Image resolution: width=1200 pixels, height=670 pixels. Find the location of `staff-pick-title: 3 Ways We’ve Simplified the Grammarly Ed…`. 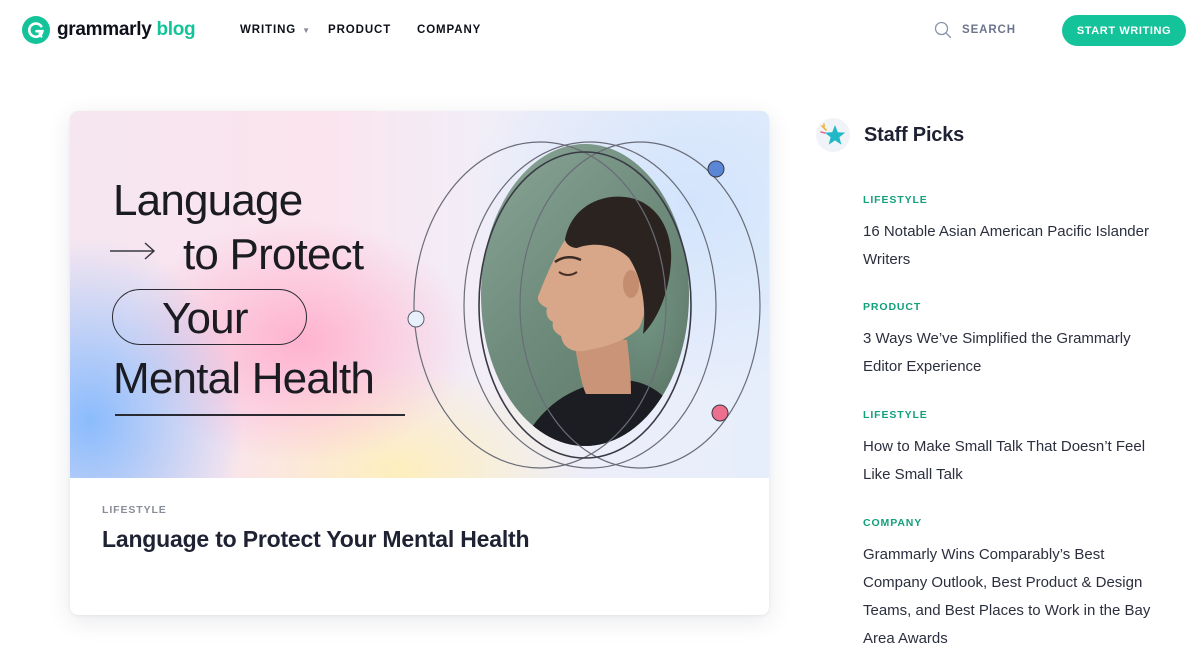

staff-pick-title: 3 Ways We’ve Simplified the Grammarly Ed… is located at coordinates (1013, 353).